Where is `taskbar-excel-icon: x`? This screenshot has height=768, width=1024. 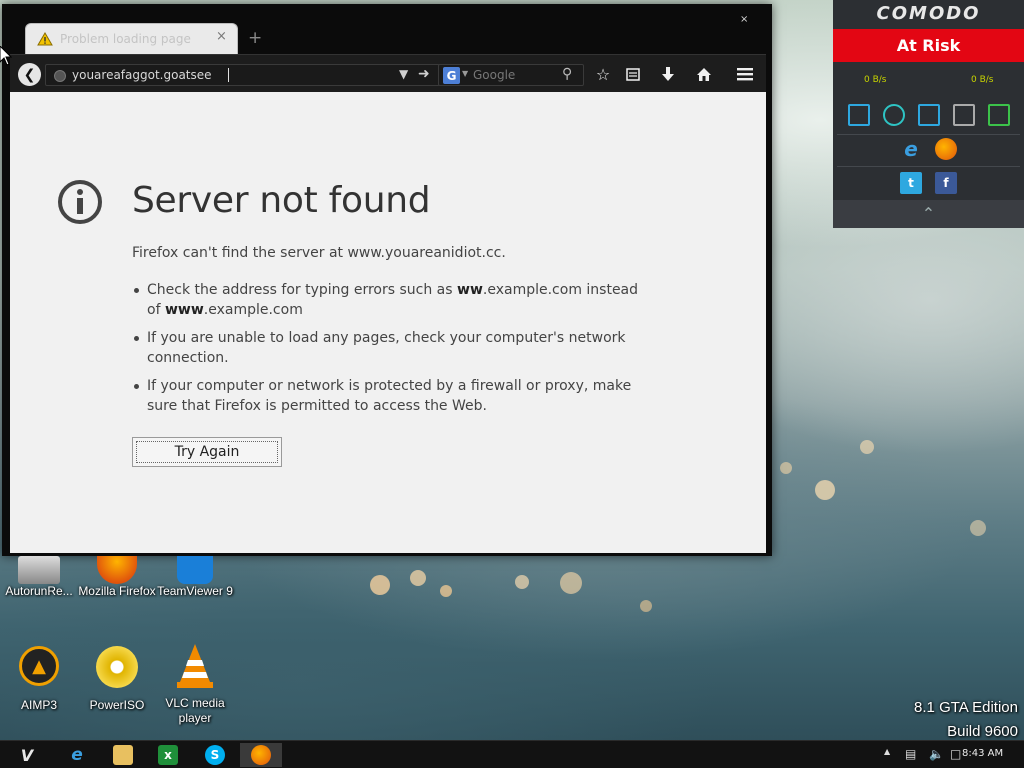
taskbar-excel-icon: x is located at coordinates (168, 755).